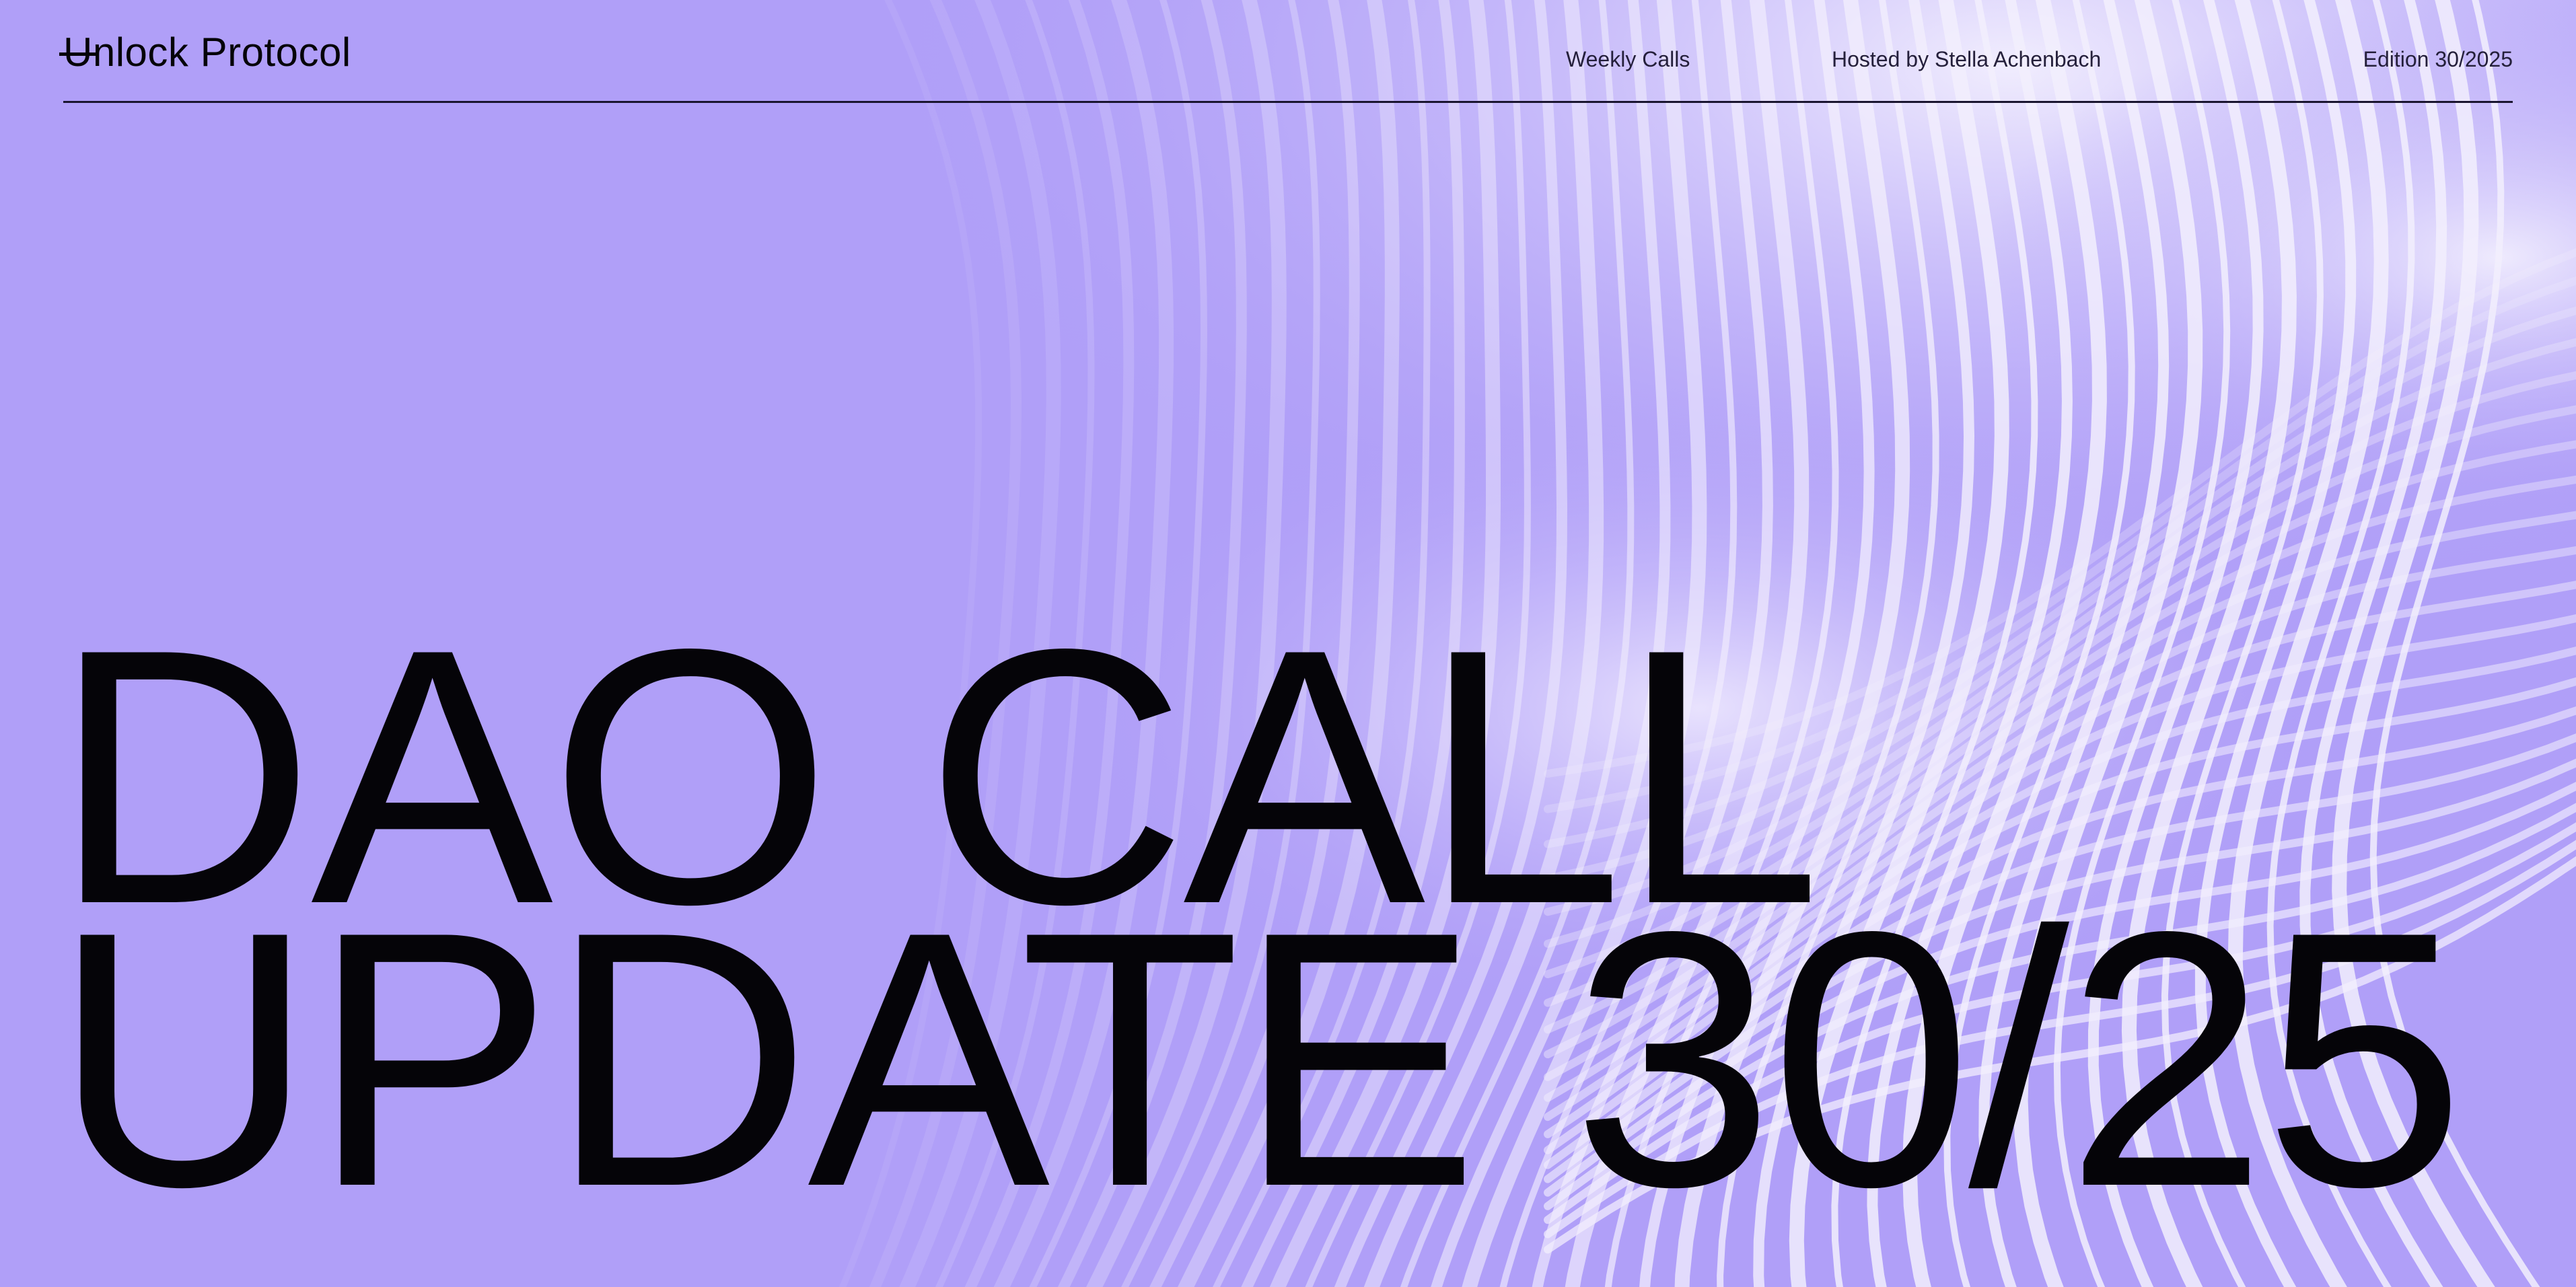 This screenshot has height=1287, width=2576. Describe the element at coordinates (1967, 59) in the screenshot. I see `host-label: Hosted by Stella Achenbach` at that location.